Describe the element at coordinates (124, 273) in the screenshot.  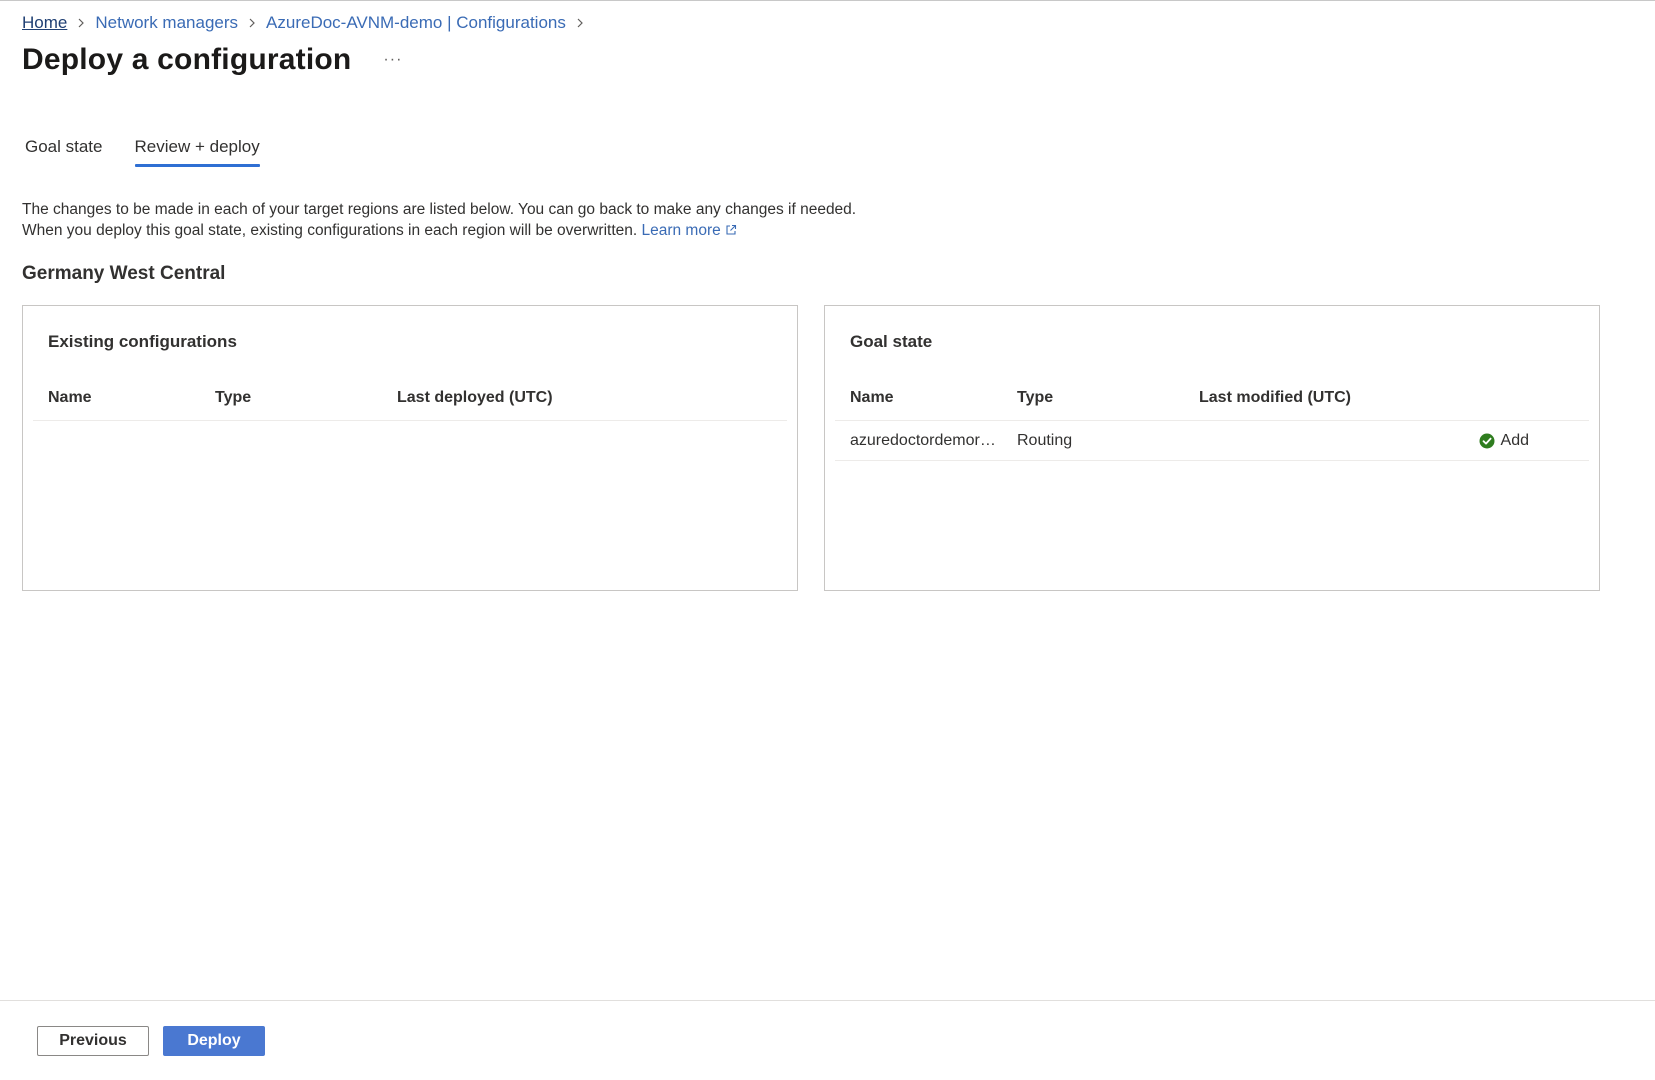
I see `region-title: Germany West Central` at that location.